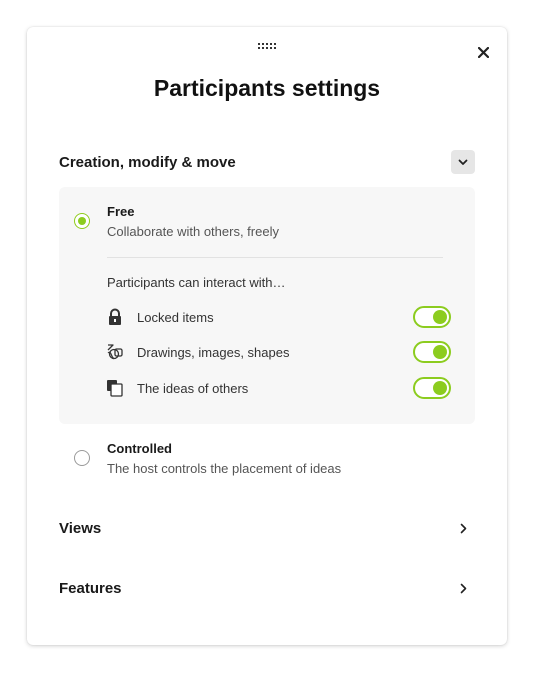 The image size is (545, 682). I want to click on views-section-title: Views, so click(80, 528).